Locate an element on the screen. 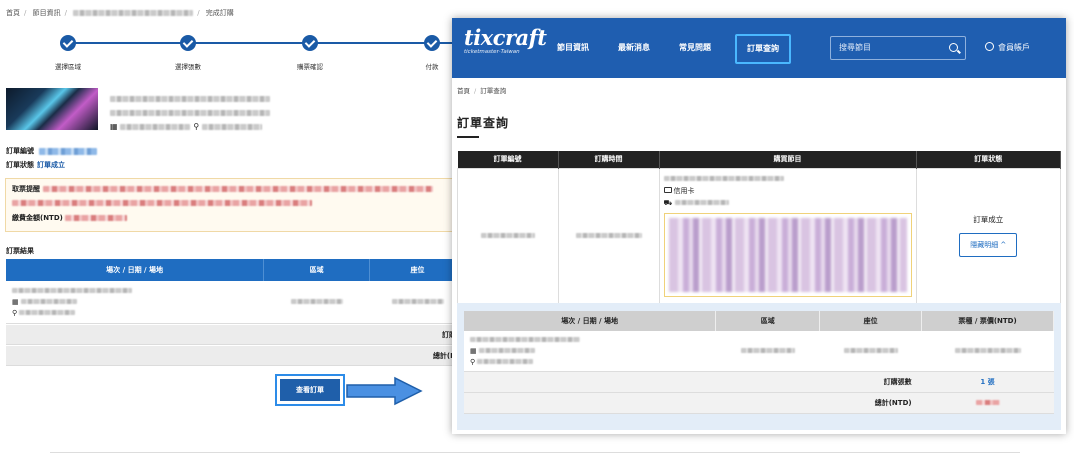 Image resolution: width=1074 pixels, height=454 pixels. quantity-value: 1 張 is located at coordinates (987, 382).